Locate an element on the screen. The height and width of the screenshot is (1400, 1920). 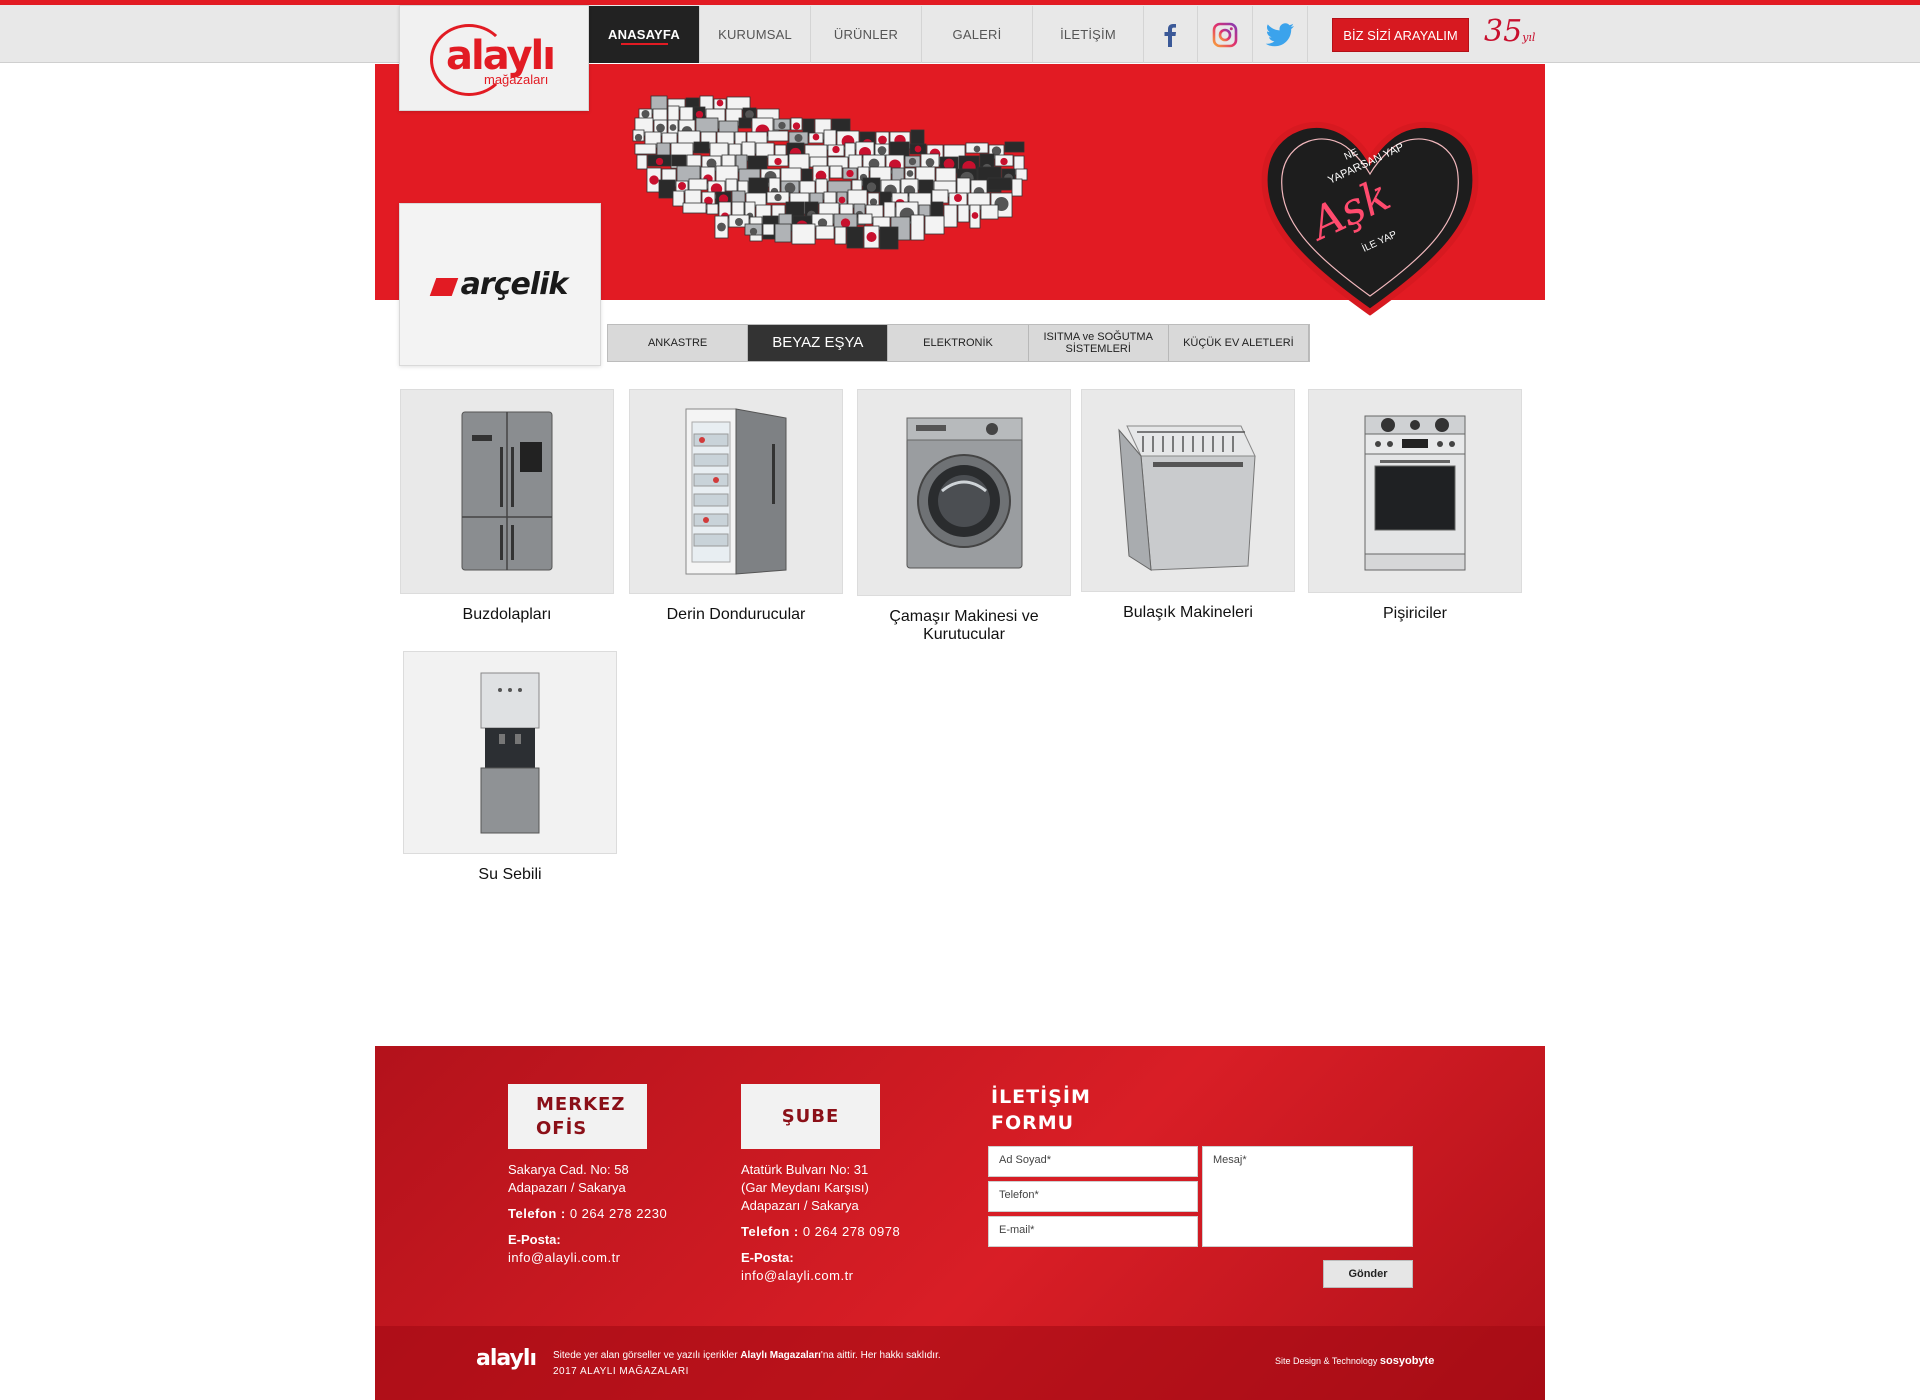
sube-address-1: Atatürk Bulvarı No: 31 is located at coordinates (805, 1169).